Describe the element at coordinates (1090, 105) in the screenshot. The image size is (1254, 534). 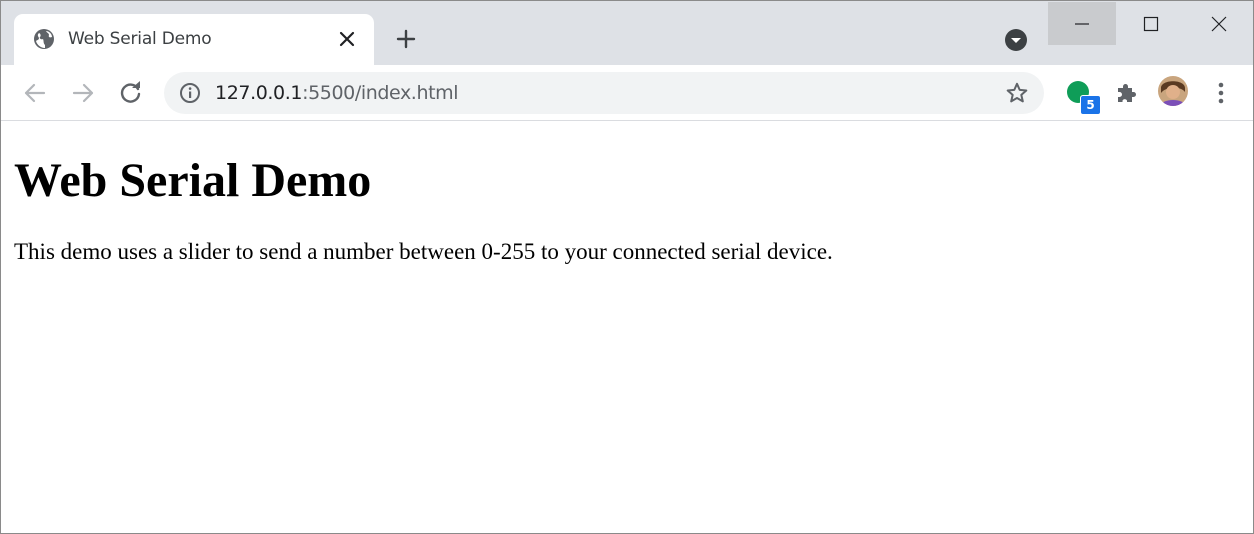
I see `extension-badge: 5` at that location.